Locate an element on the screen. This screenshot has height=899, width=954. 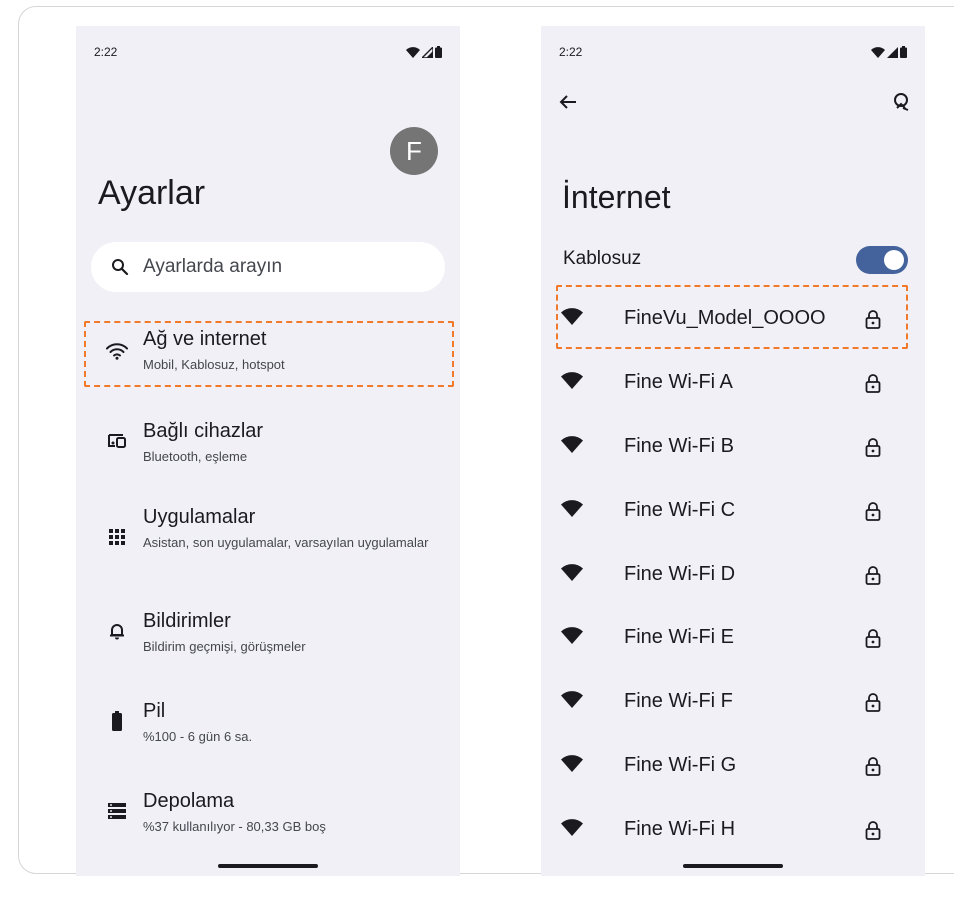
wifi-search-icon is located at coordinates (901, 102).